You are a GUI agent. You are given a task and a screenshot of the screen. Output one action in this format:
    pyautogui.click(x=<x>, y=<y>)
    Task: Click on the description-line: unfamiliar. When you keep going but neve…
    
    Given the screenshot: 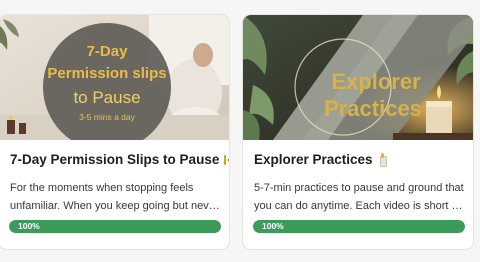 What is the action you would take?
    pyautogui.click(x=115, y=206)
    